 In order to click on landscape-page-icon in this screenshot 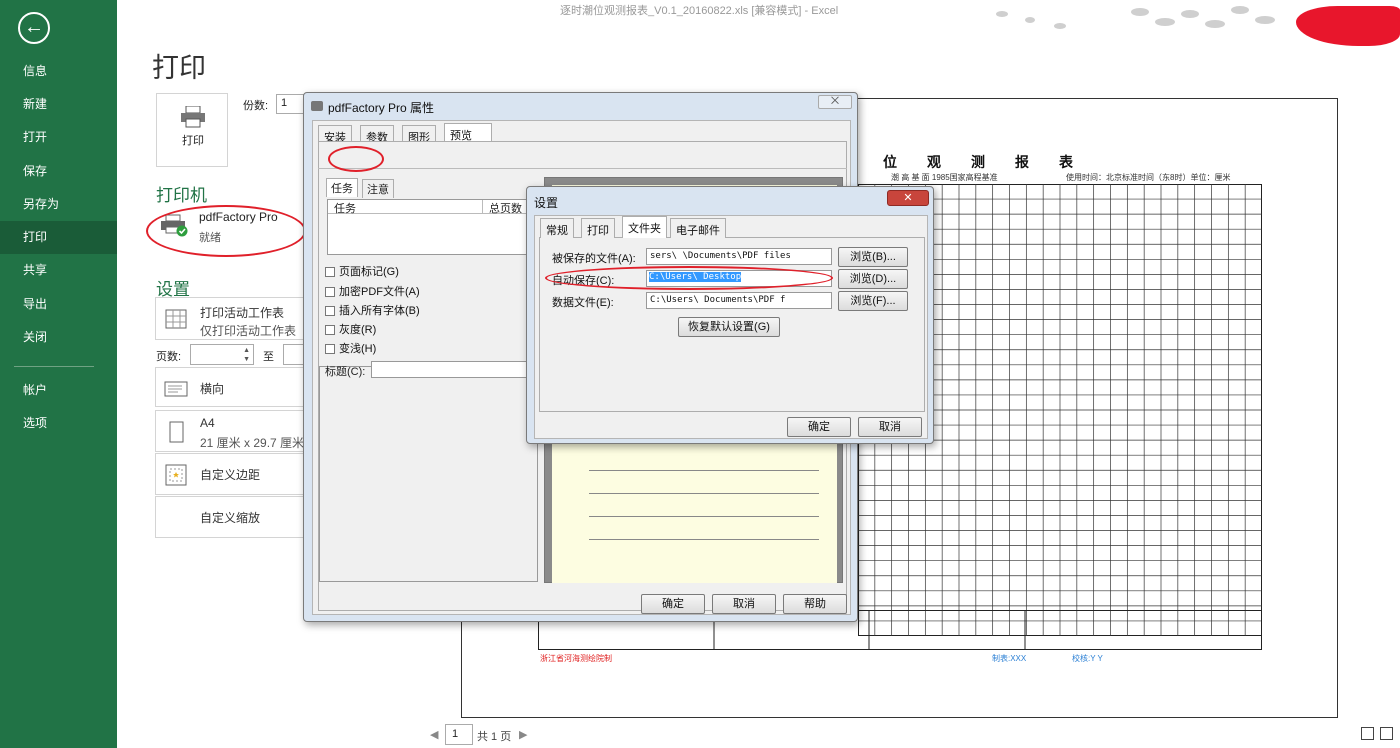, I will do `click(176, 389)`.